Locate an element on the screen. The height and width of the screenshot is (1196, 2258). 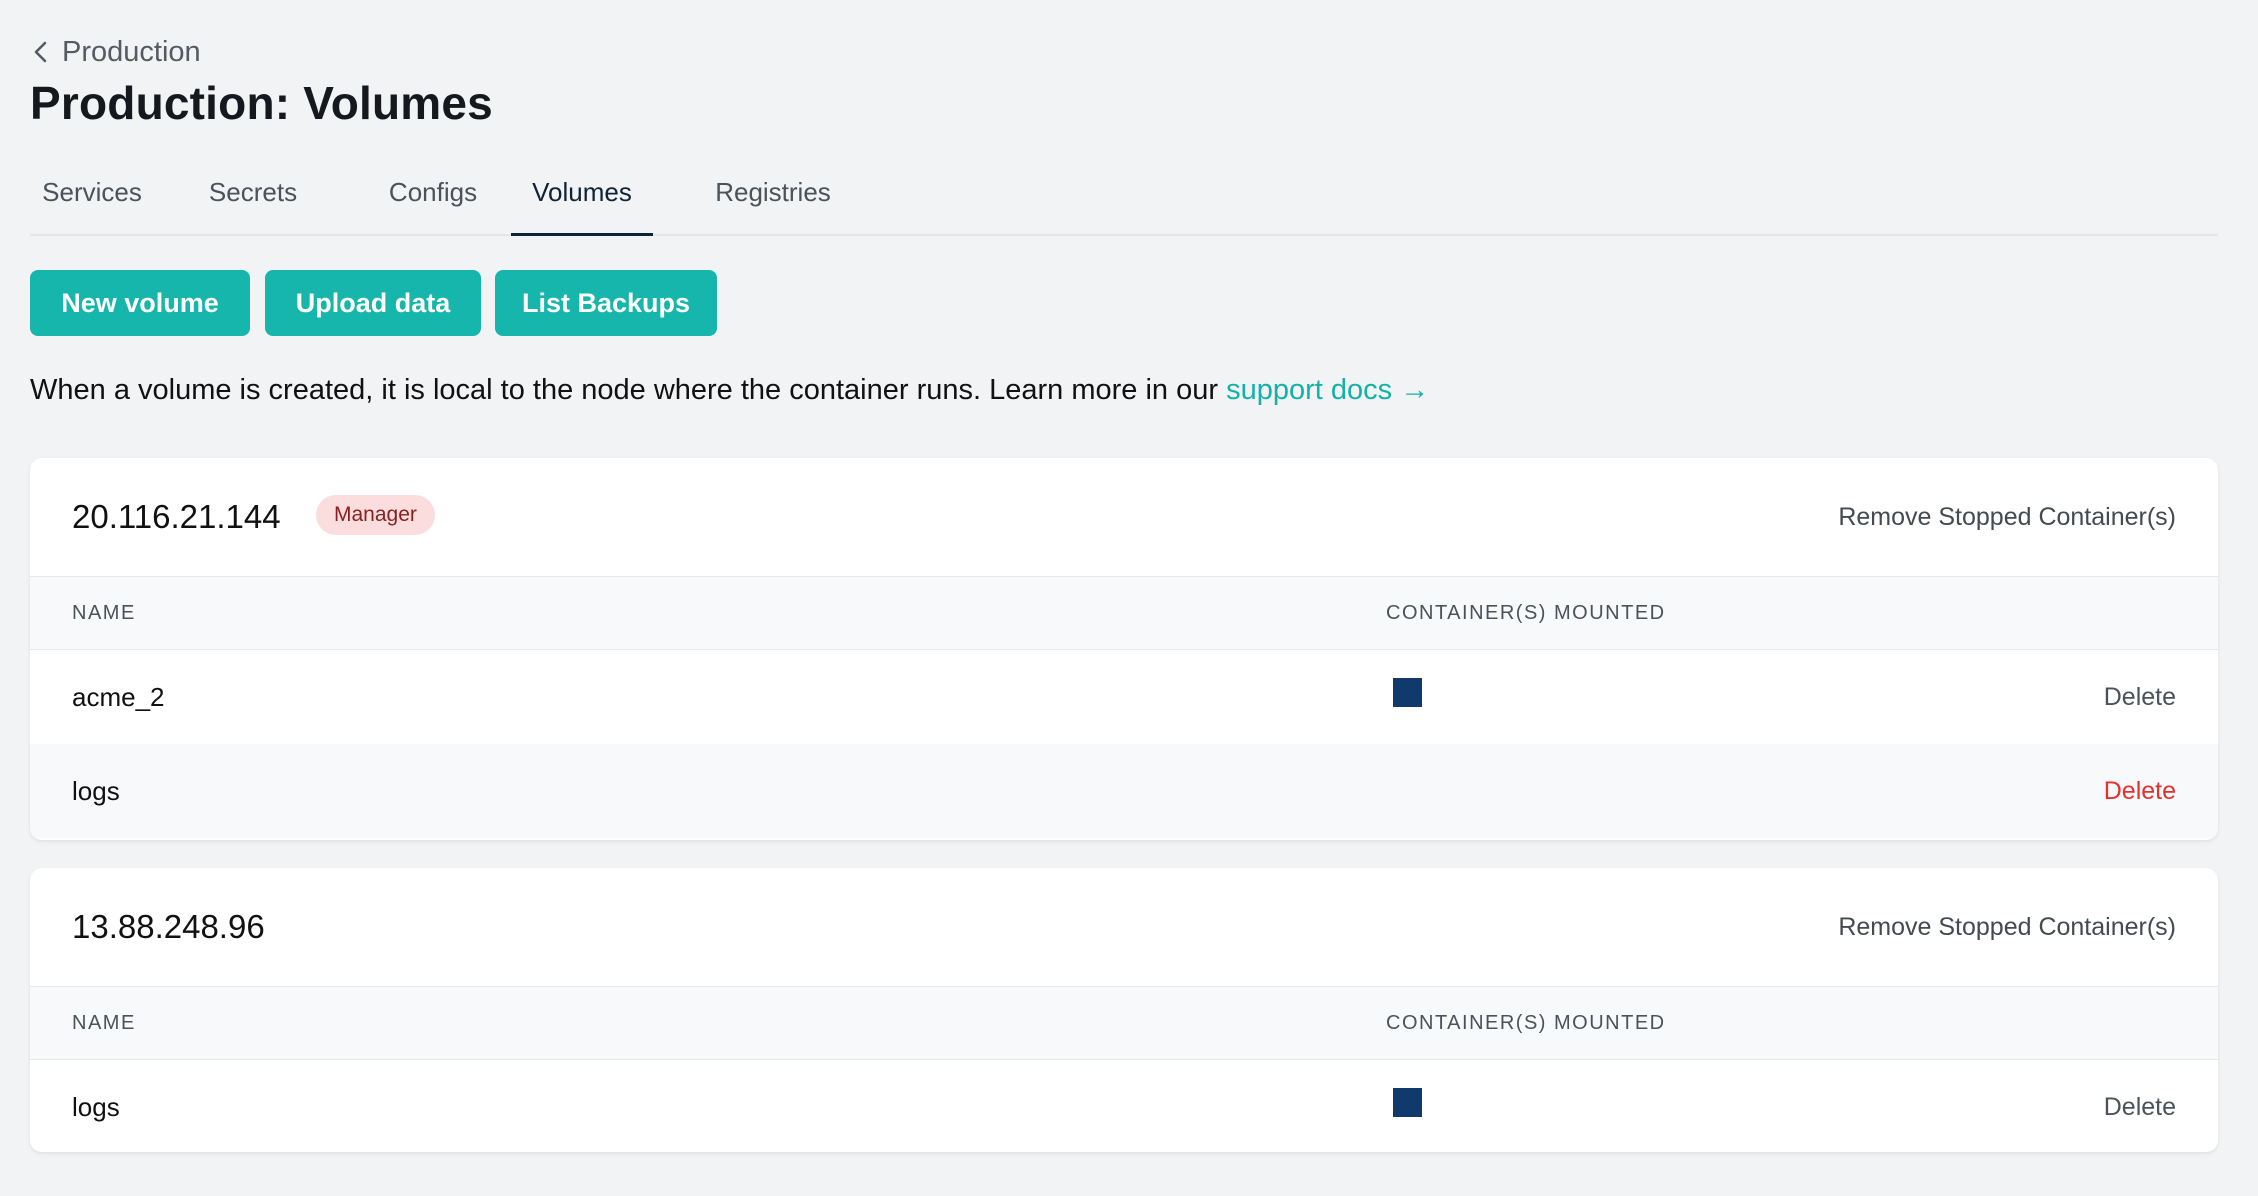
node-host: 13.88.248.96 is located at coordinates (168, 926).